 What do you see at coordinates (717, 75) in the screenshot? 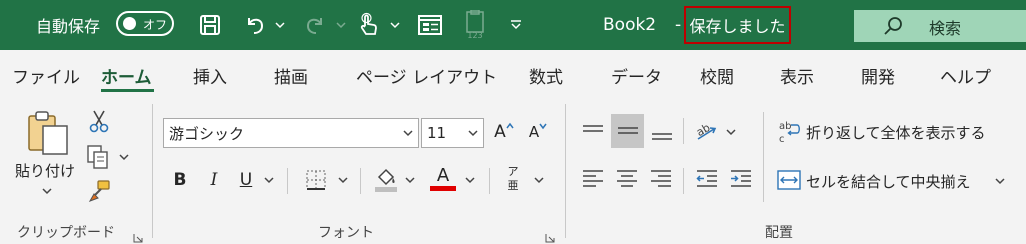
I see `tab-review: 校閲` at bounding box center [717, 75].